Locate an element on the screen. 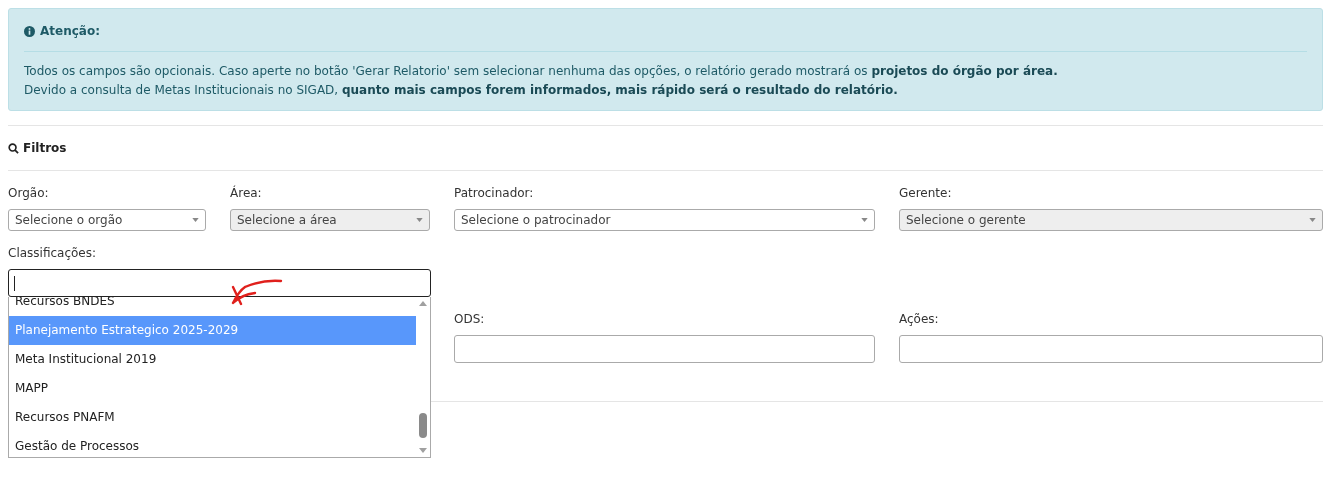 Image resolution: width=1330 pixels, height=484 pixels. select-field: Selecione o patrocinador is located at coordinates (664, 220).